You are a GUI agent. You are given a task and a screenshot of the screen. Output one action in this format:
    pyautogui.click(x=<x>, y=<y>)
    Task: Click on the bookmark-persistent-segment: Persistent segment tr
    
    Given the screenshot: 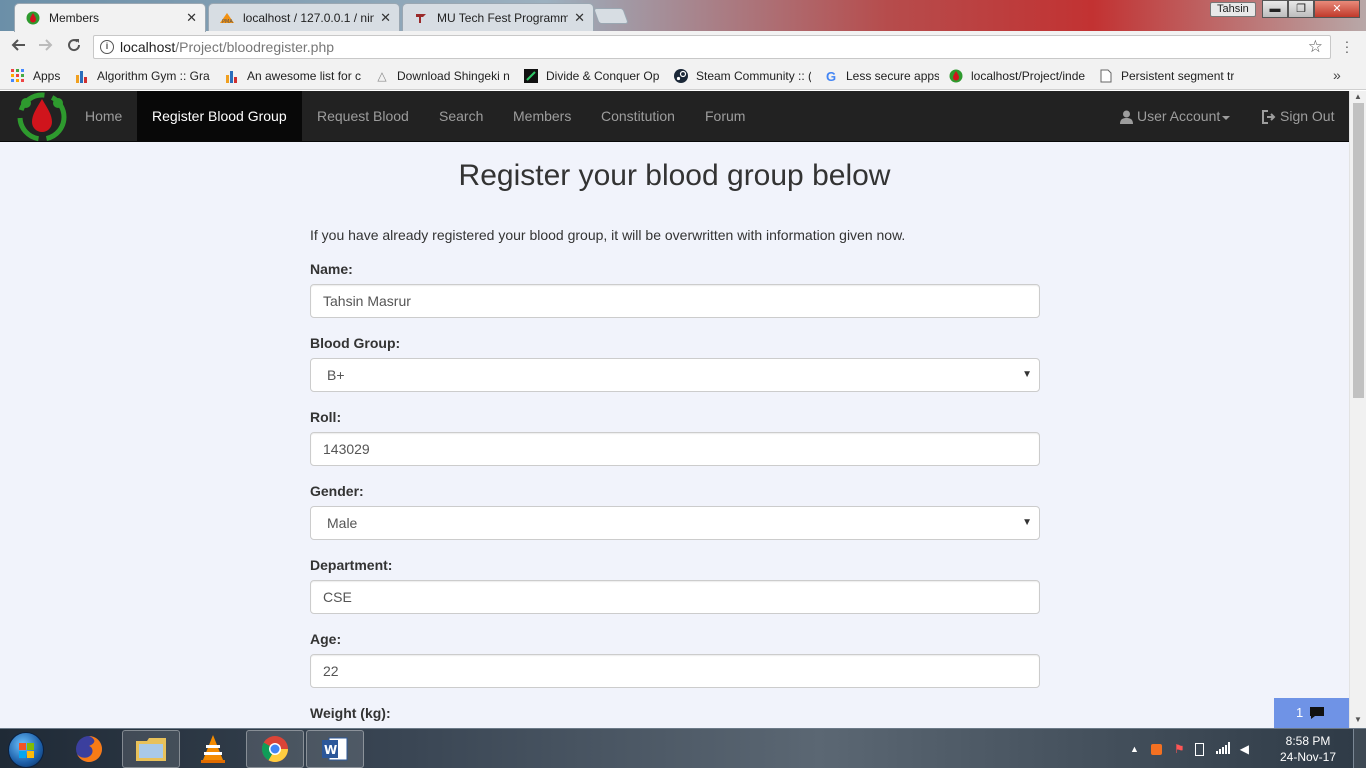 What is the action you would take?
    pyautogui.click(x=1167, y=76)
    